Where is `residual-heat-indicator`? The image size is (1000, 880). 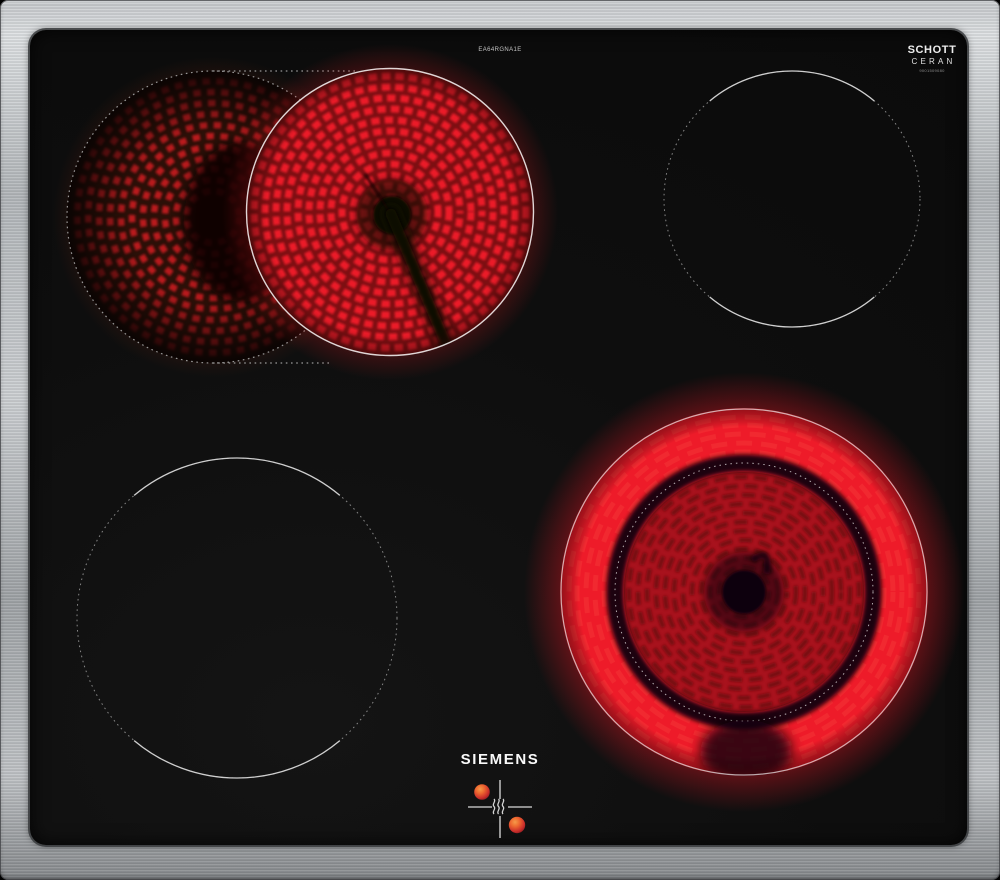
residual-heat-indicator is located at coordinates (500, 809).